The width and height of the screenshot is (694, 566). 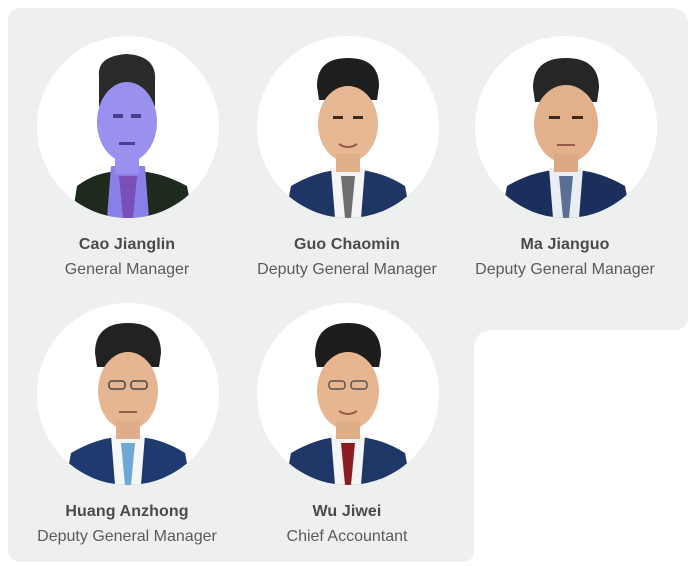 I want to click on member-title: General Manager, so click(x=127, y=269).